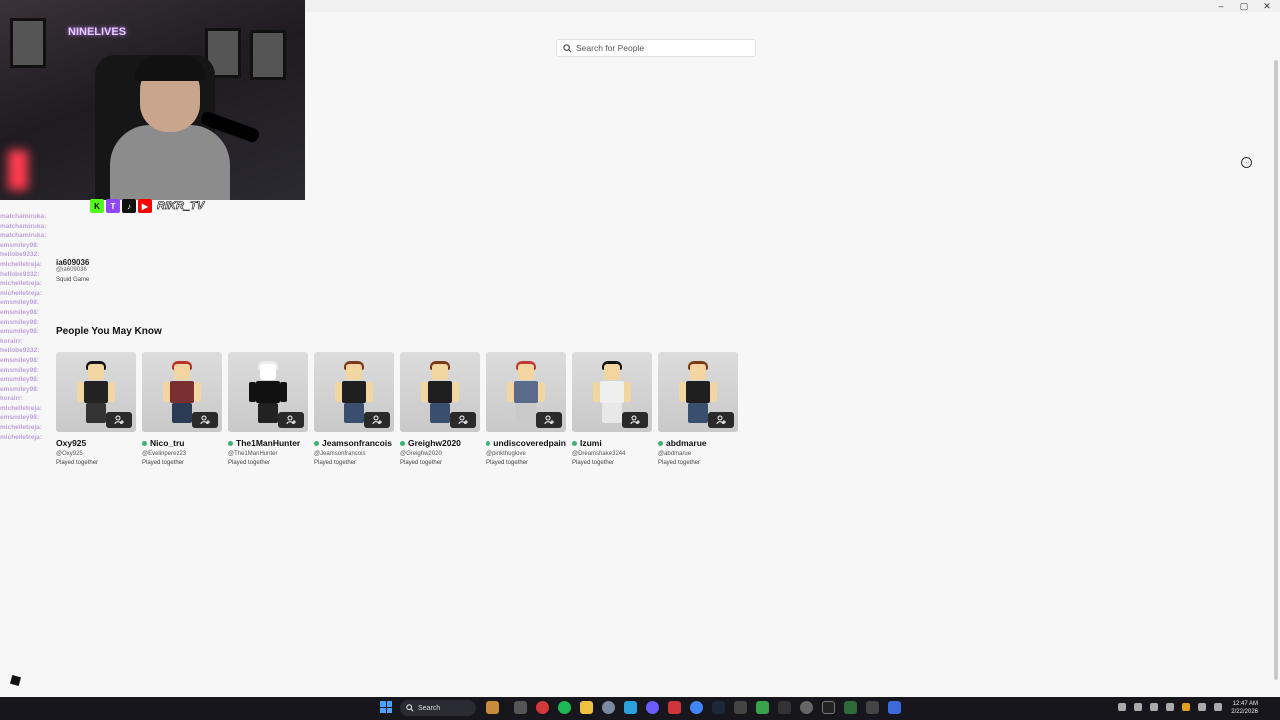  I want to click on person-name: Jeamsonfrancois, so click(354, 443).